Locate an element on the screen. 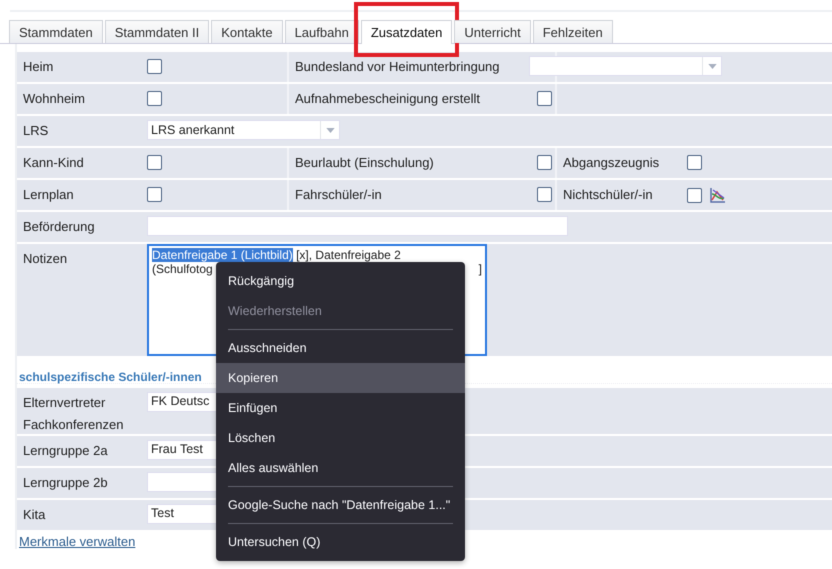 The width and height of the screenshot is (832, 569). field-label: Beurlaubt (Einschulung) is located at coordinates (364, 163).